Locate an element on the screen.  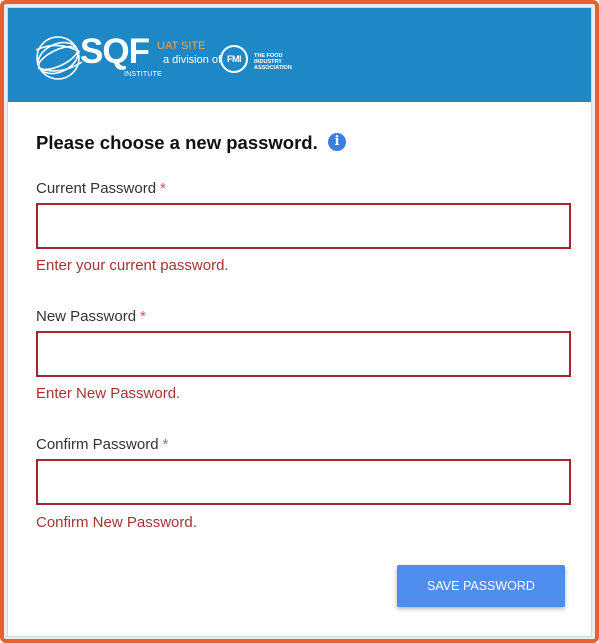
current-password-input is located at coordinates (303, 226).